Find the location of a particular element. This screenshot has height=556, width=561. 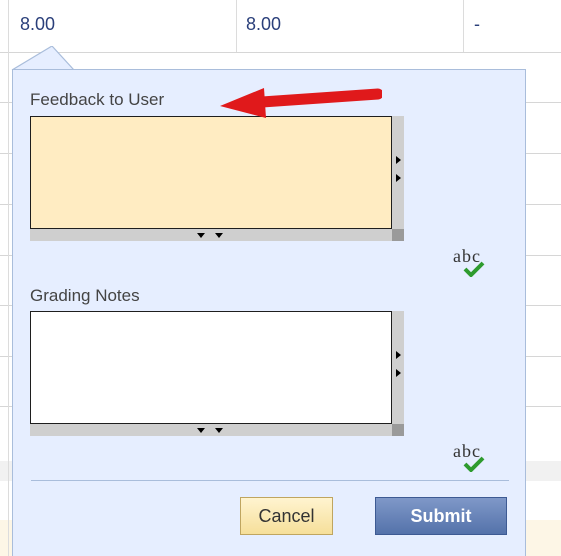

feedback-editor is located at coordinates (217, 178).